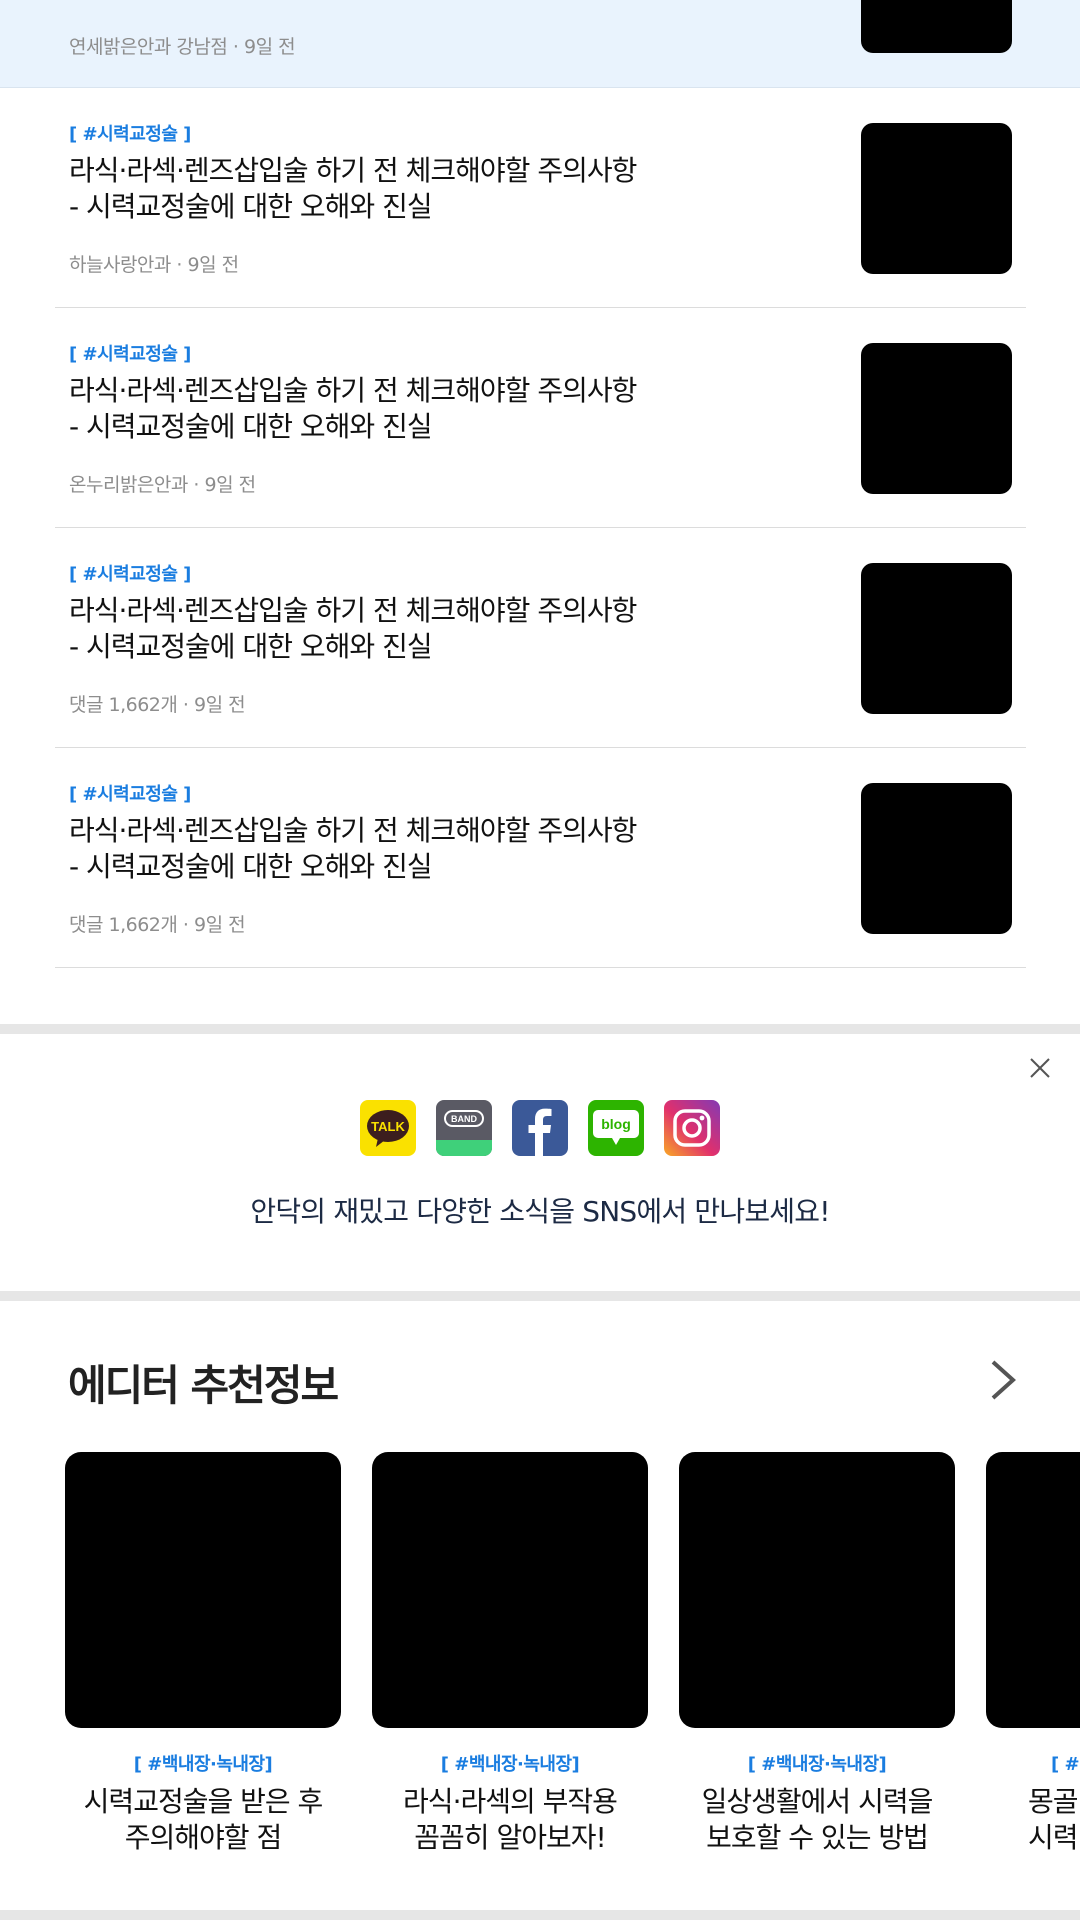 This screenshot has height=1920, width=1080. I want to click on recommend-card: [ #백내장·녹내장] 시력교정술을 받은 후 주의해야할 점, so click(203, 1654).